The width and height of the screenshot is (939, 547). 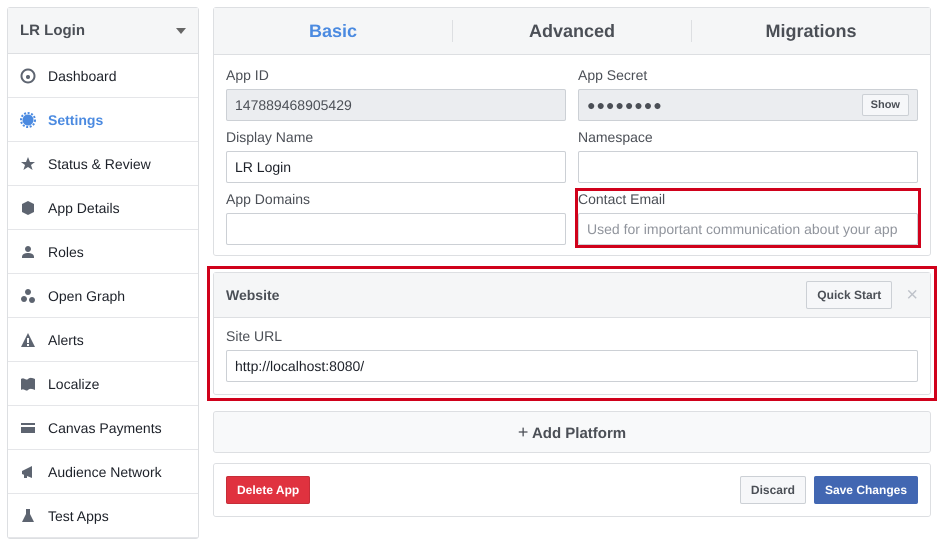 What do you see at coordinates (28, 208) in the screenshot?
I see `cube-icon` at bounding box center [28, 208].